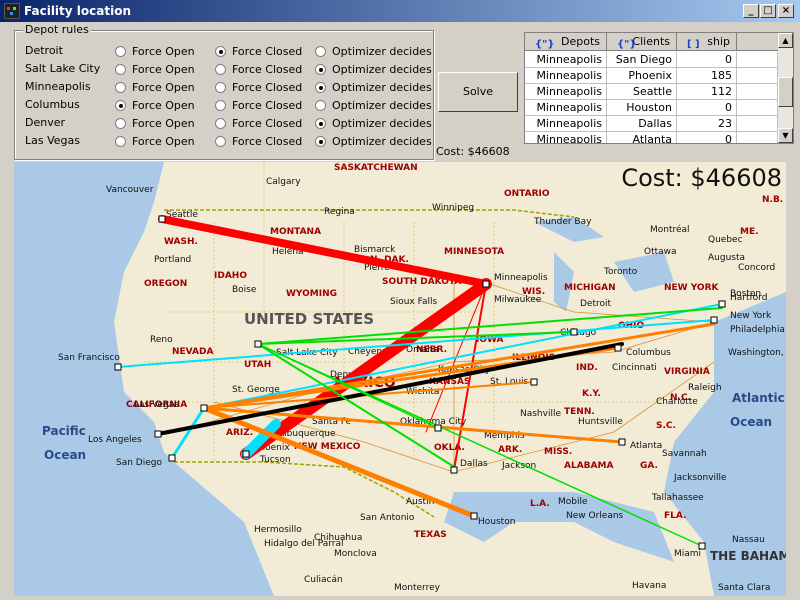 The height and width of the screenshot is (600, 800). What do you see at coordinates (707, 92) in the screenshot?
I see `grid-cell: 112` at bounding box center [707, 92].